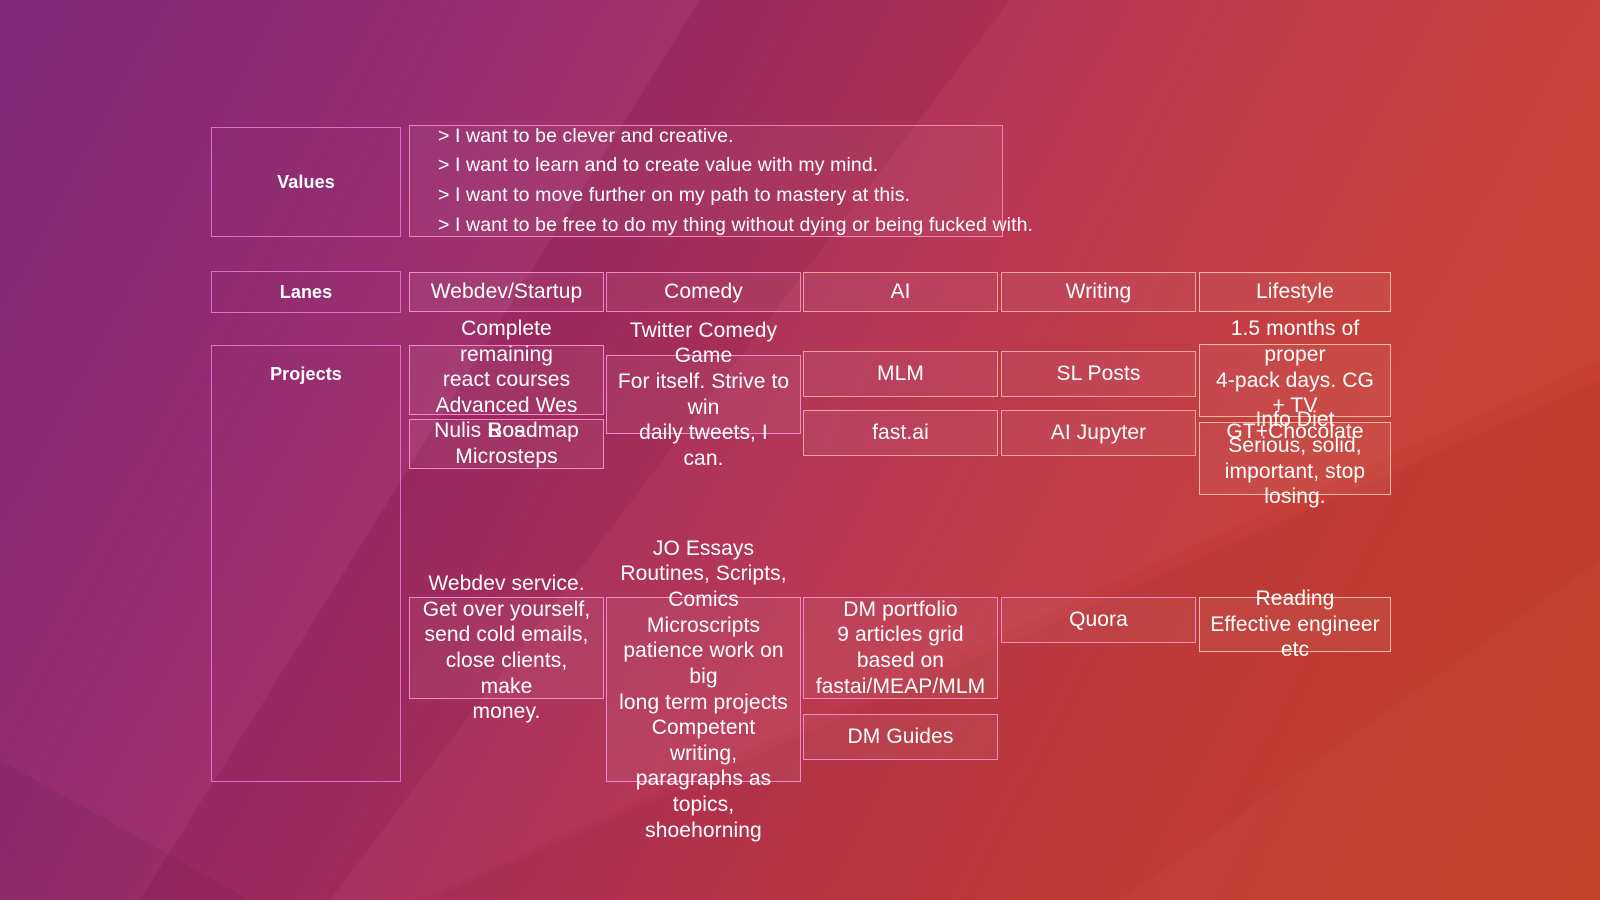 This screenshot has height=900, width=1600. I want to click on row-label-projects-text: Projects, so click(306, 374).